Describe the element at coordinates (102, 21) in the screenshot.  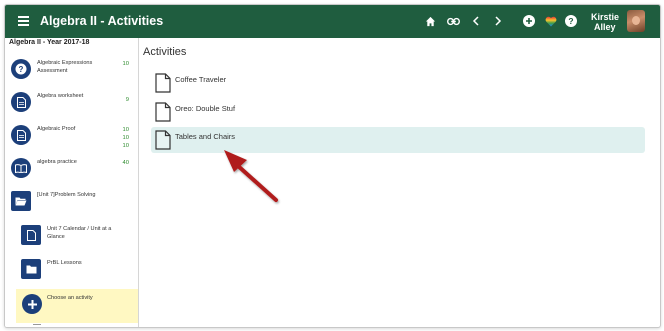
I see `page-title: Algebra II - Activities` at that location.